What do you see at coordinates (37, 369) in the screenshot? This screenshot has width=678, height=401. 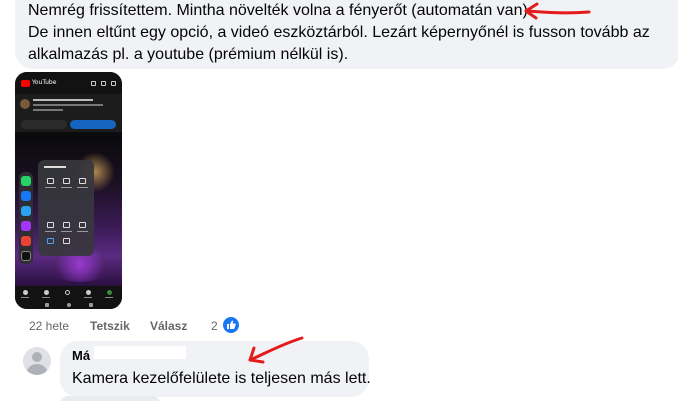 I see `avatar-shoulders` at bounding box center [37, 369].